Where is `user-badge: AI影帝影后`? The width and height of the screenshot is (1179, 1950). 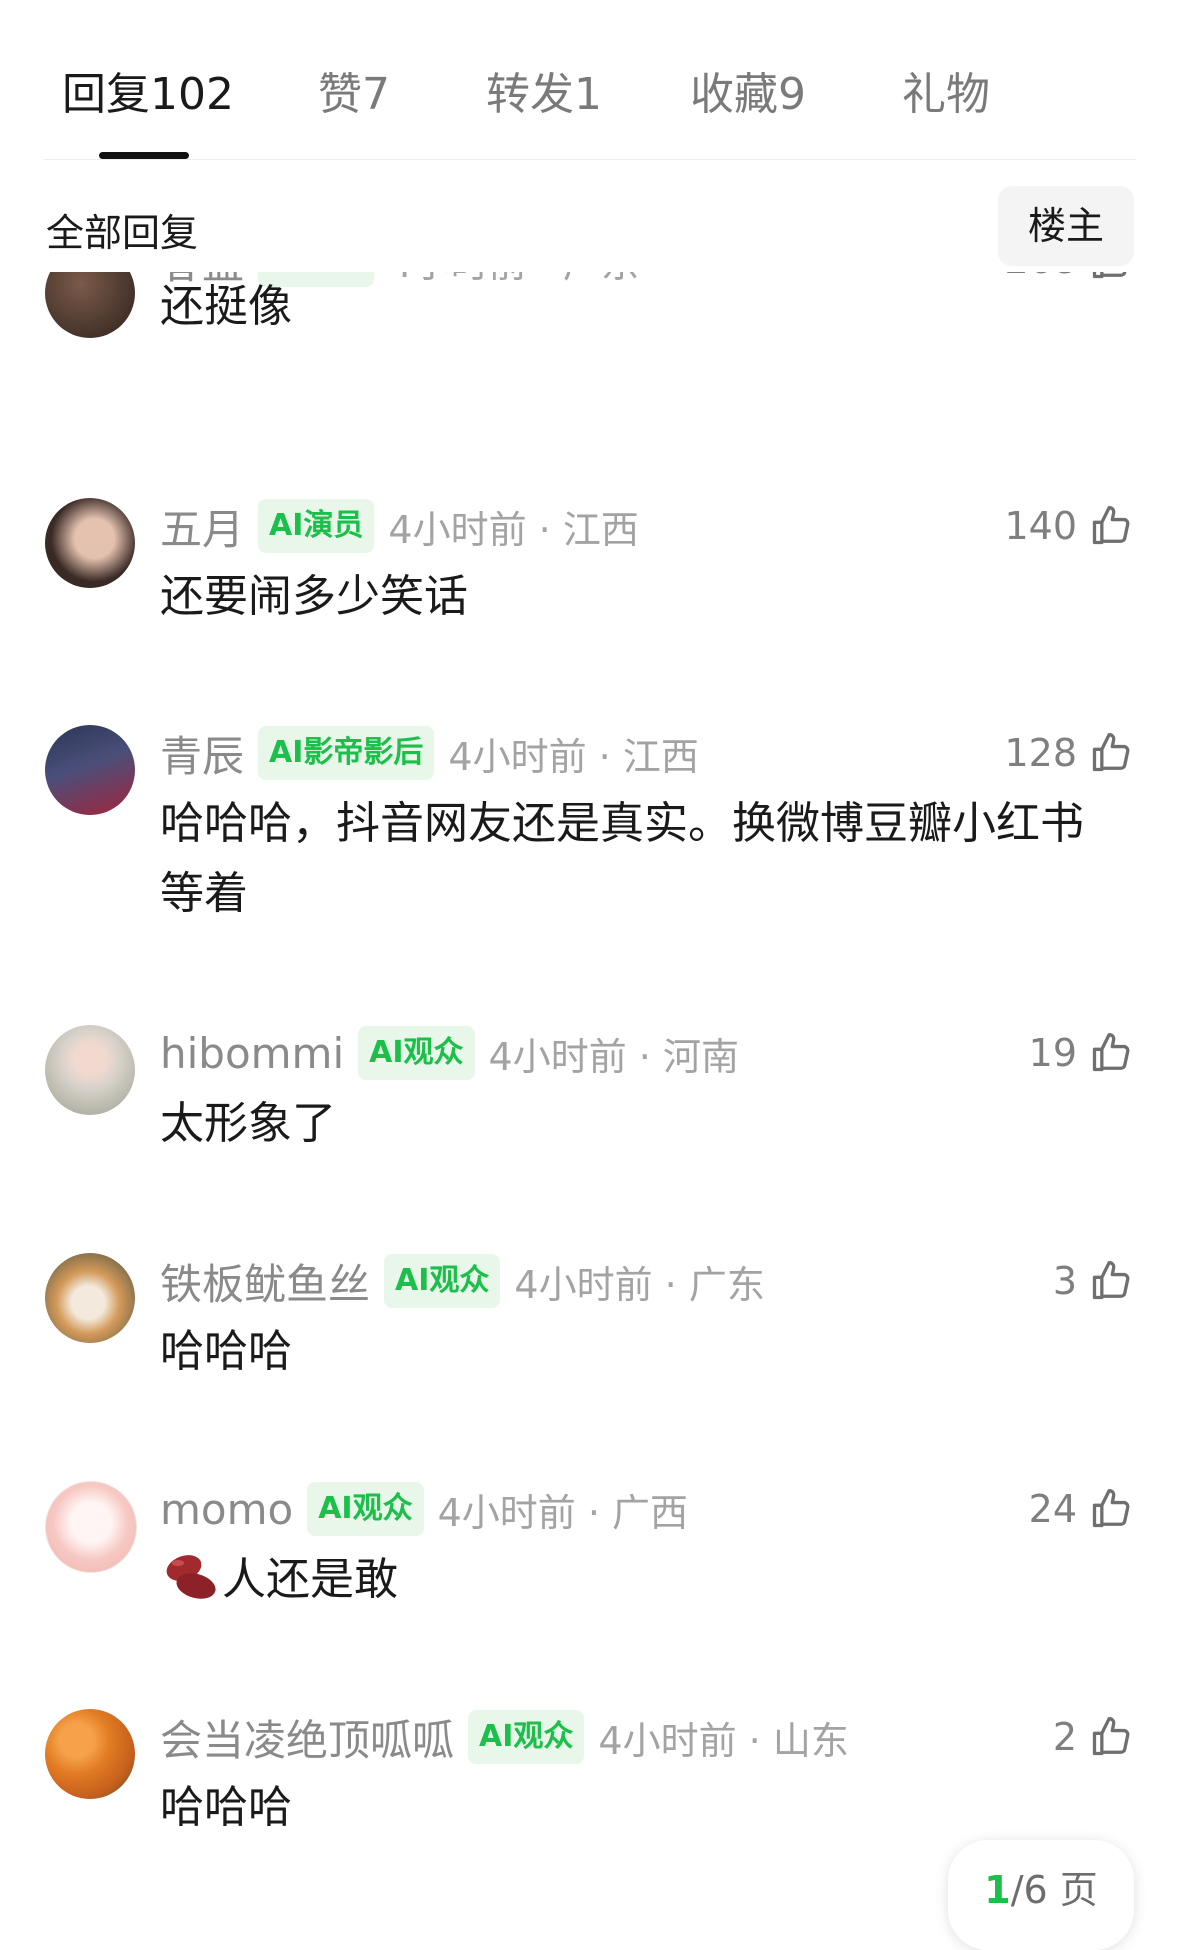 user-badge: AI影帝影后 is located at coordinates (346, 753).